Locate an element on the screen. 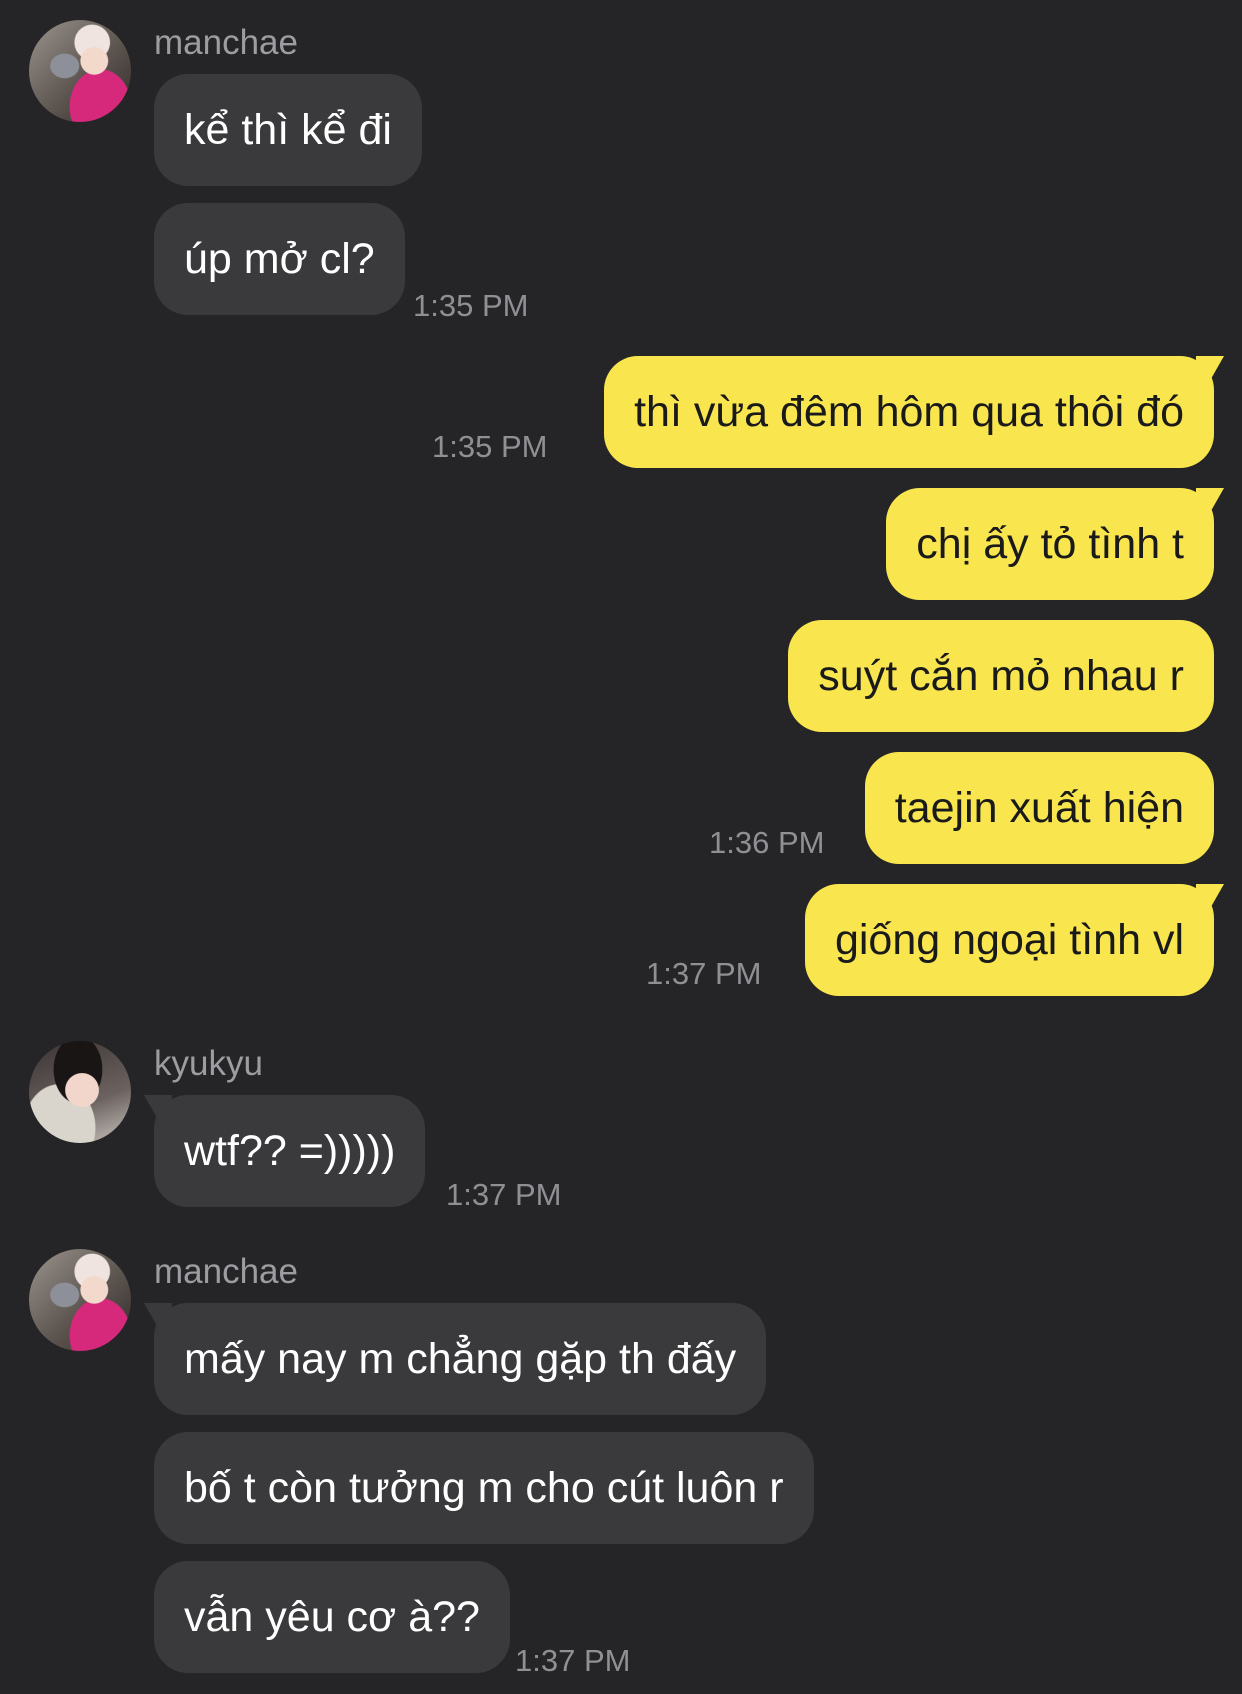 Image resolution: width=1242 pixels, height=1694 pixels. message-bubble: vẫn yêu cơ à?? is located at coordinates (332, 1617).